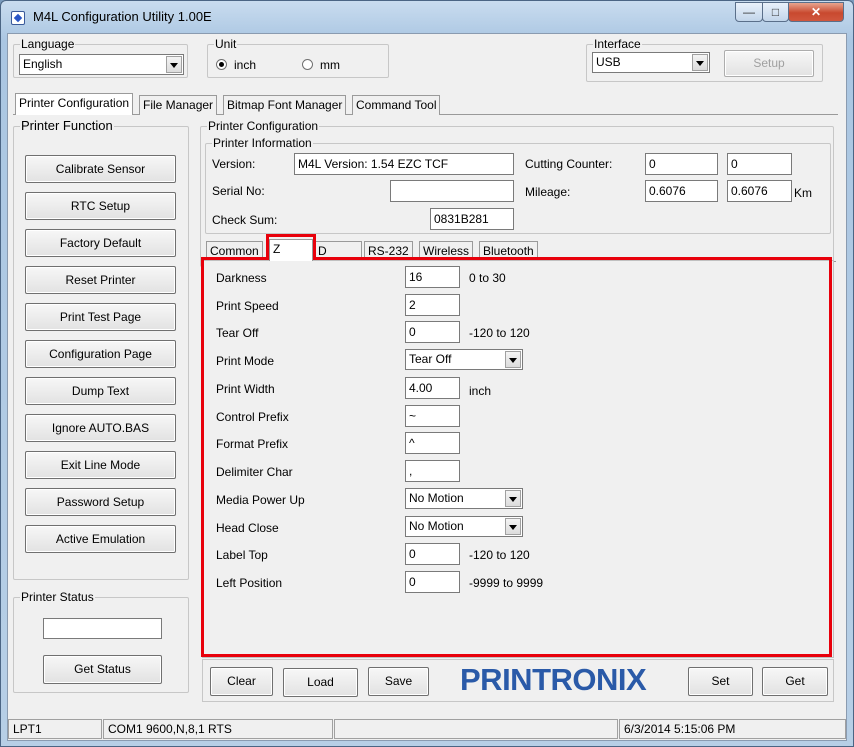  I want to click on language-select: English, so click(101, 64).